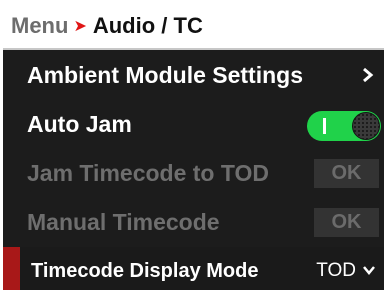 The width and height of the screenshot is (387, 293). Describe the element at coordinates (39, 26) in the screenshot. I see `breadcrumb-root-menu: Menu` at that location.